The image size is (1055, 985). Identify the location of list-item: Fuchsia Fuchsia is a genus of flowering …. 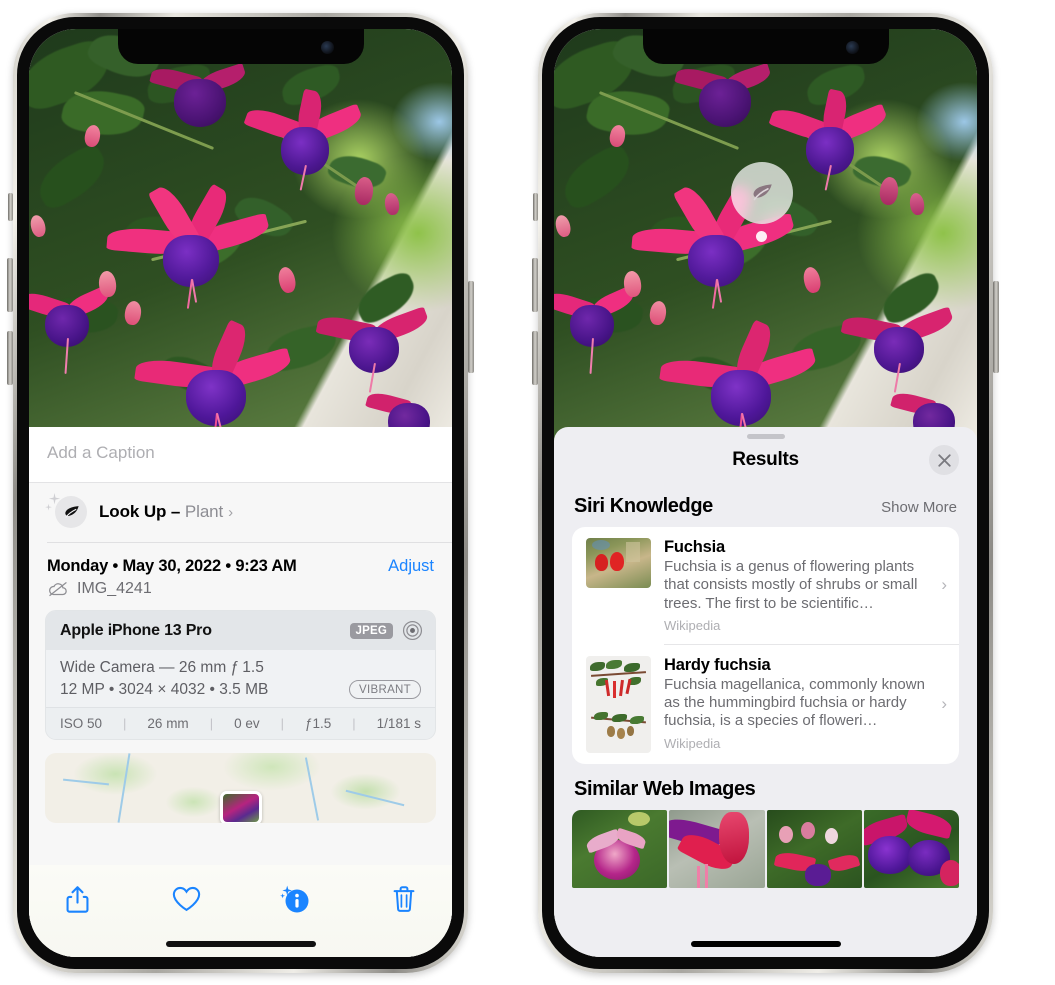
(765, 585).